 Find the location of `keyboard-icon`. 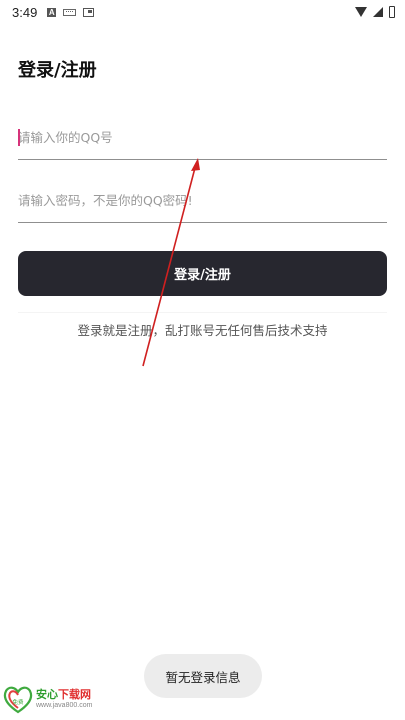

keyboard-icon is located at coordinates (70, 12).